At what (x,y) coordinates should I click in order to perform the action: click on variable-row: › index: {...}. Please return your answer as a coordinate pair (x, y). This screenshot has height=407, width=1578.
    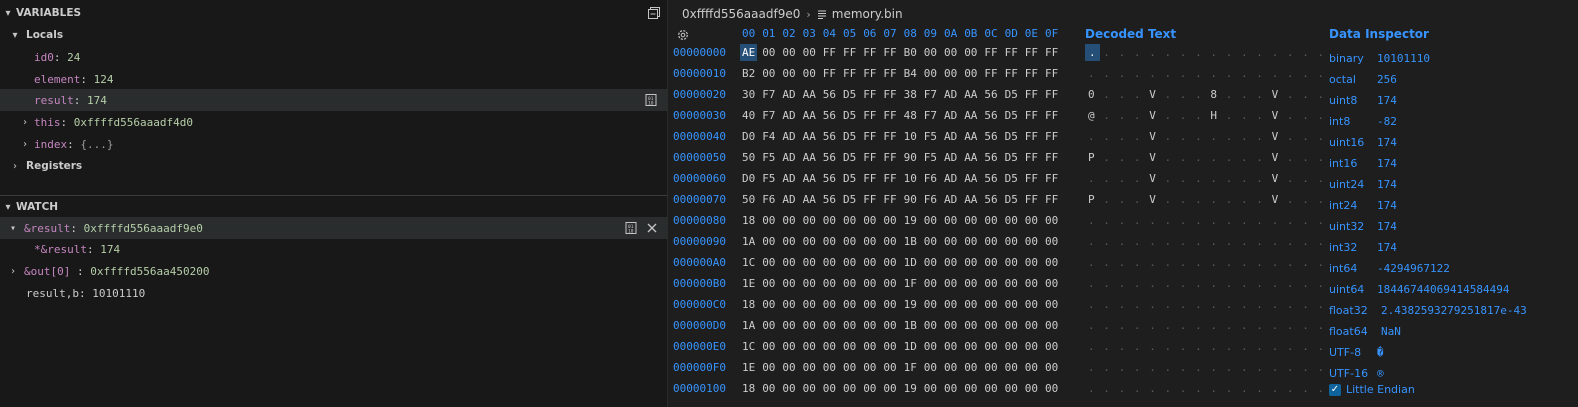
    Looking at the image, I should click on (333, 144).